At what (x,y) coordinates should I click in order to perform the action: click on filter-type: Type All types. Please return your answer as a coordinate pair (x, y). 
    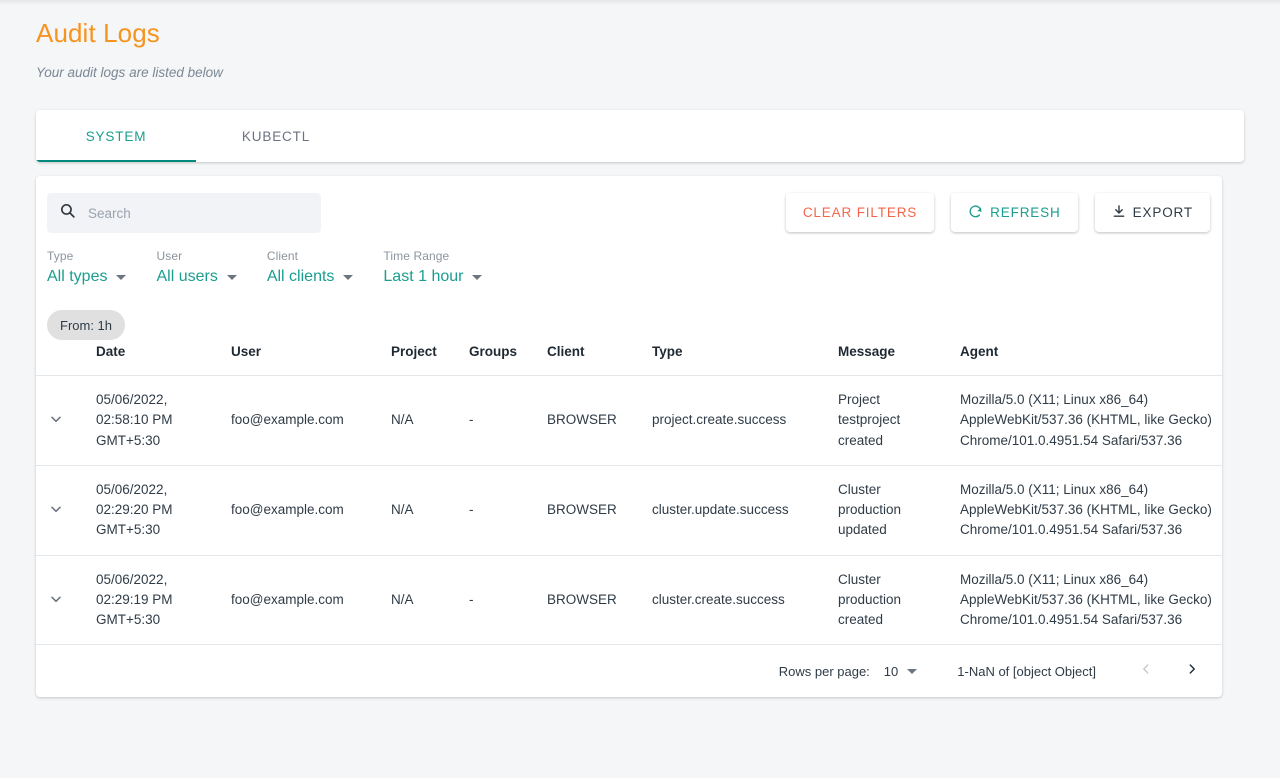
    Looking at the image, I should click on (87, 267).